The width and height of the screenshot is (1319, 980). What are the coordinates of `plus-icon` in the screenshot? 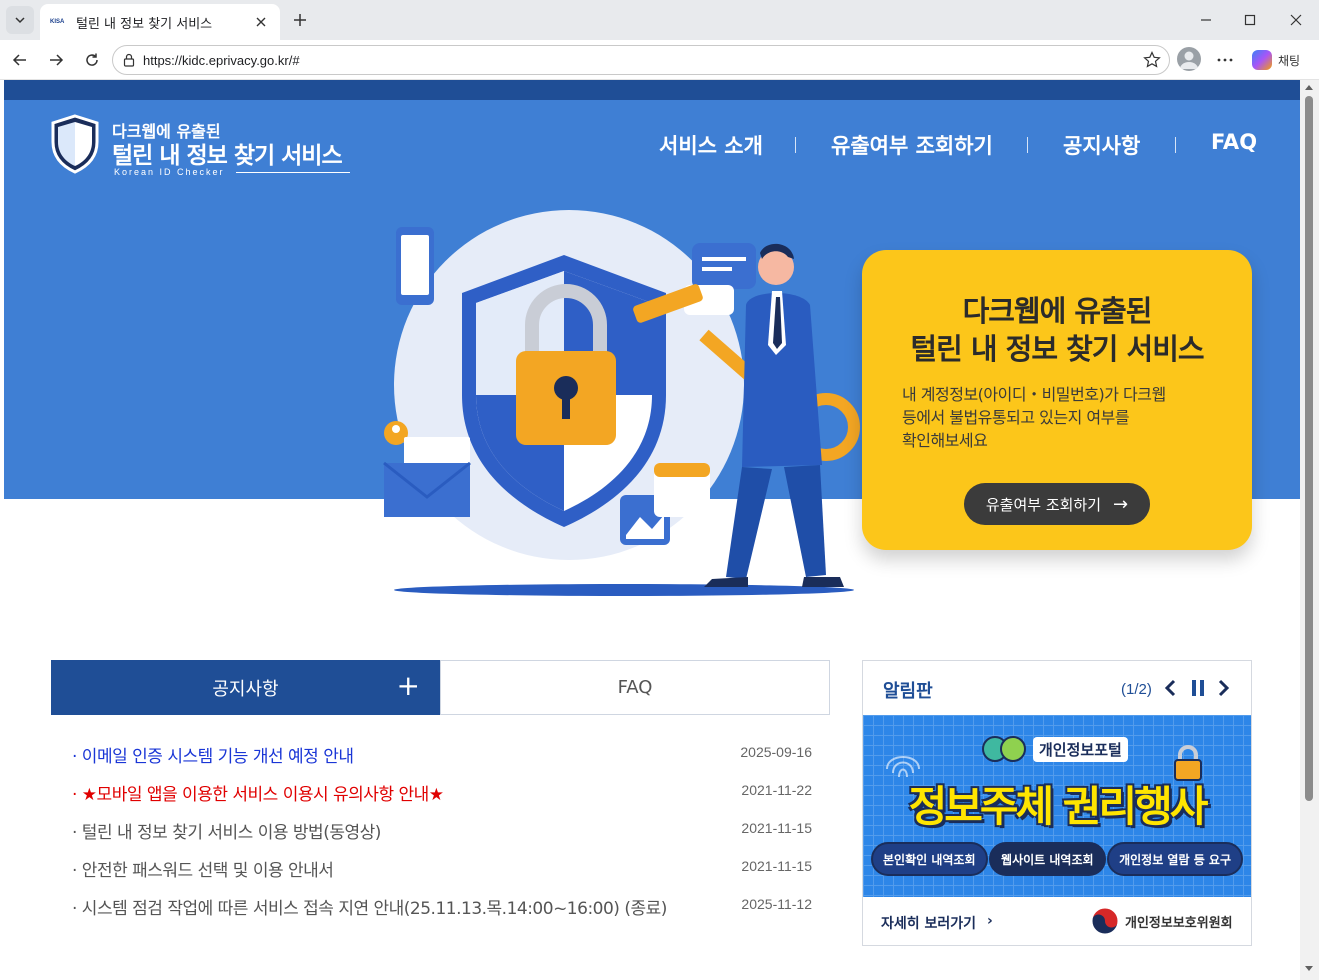 It's located at (300, 20).